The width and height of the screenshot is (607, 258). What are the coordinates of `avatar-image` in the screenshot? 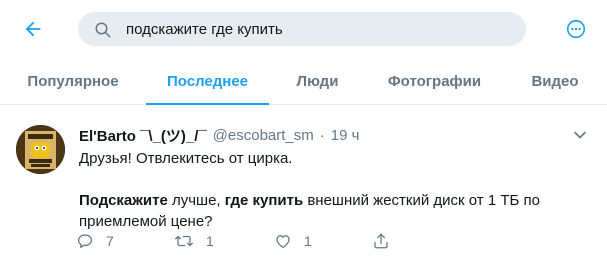 It's located at (40, 149).